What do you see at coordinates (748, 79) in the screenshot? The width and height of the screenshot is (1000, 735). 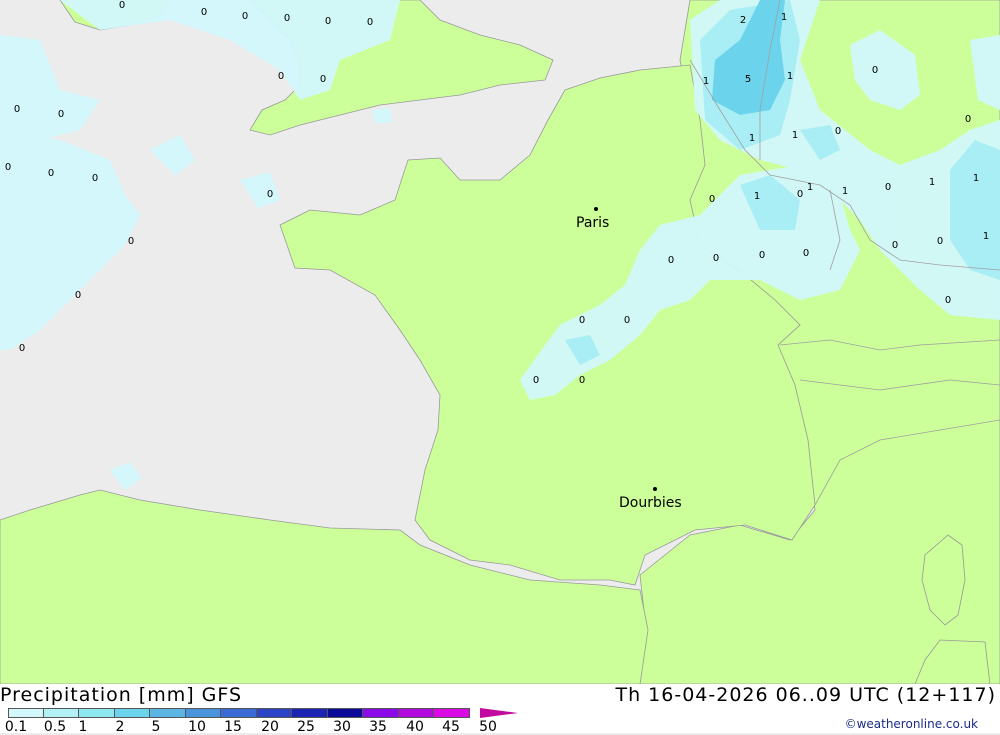 I see `precip-value-label: 5` at bounding box center [748, 79].